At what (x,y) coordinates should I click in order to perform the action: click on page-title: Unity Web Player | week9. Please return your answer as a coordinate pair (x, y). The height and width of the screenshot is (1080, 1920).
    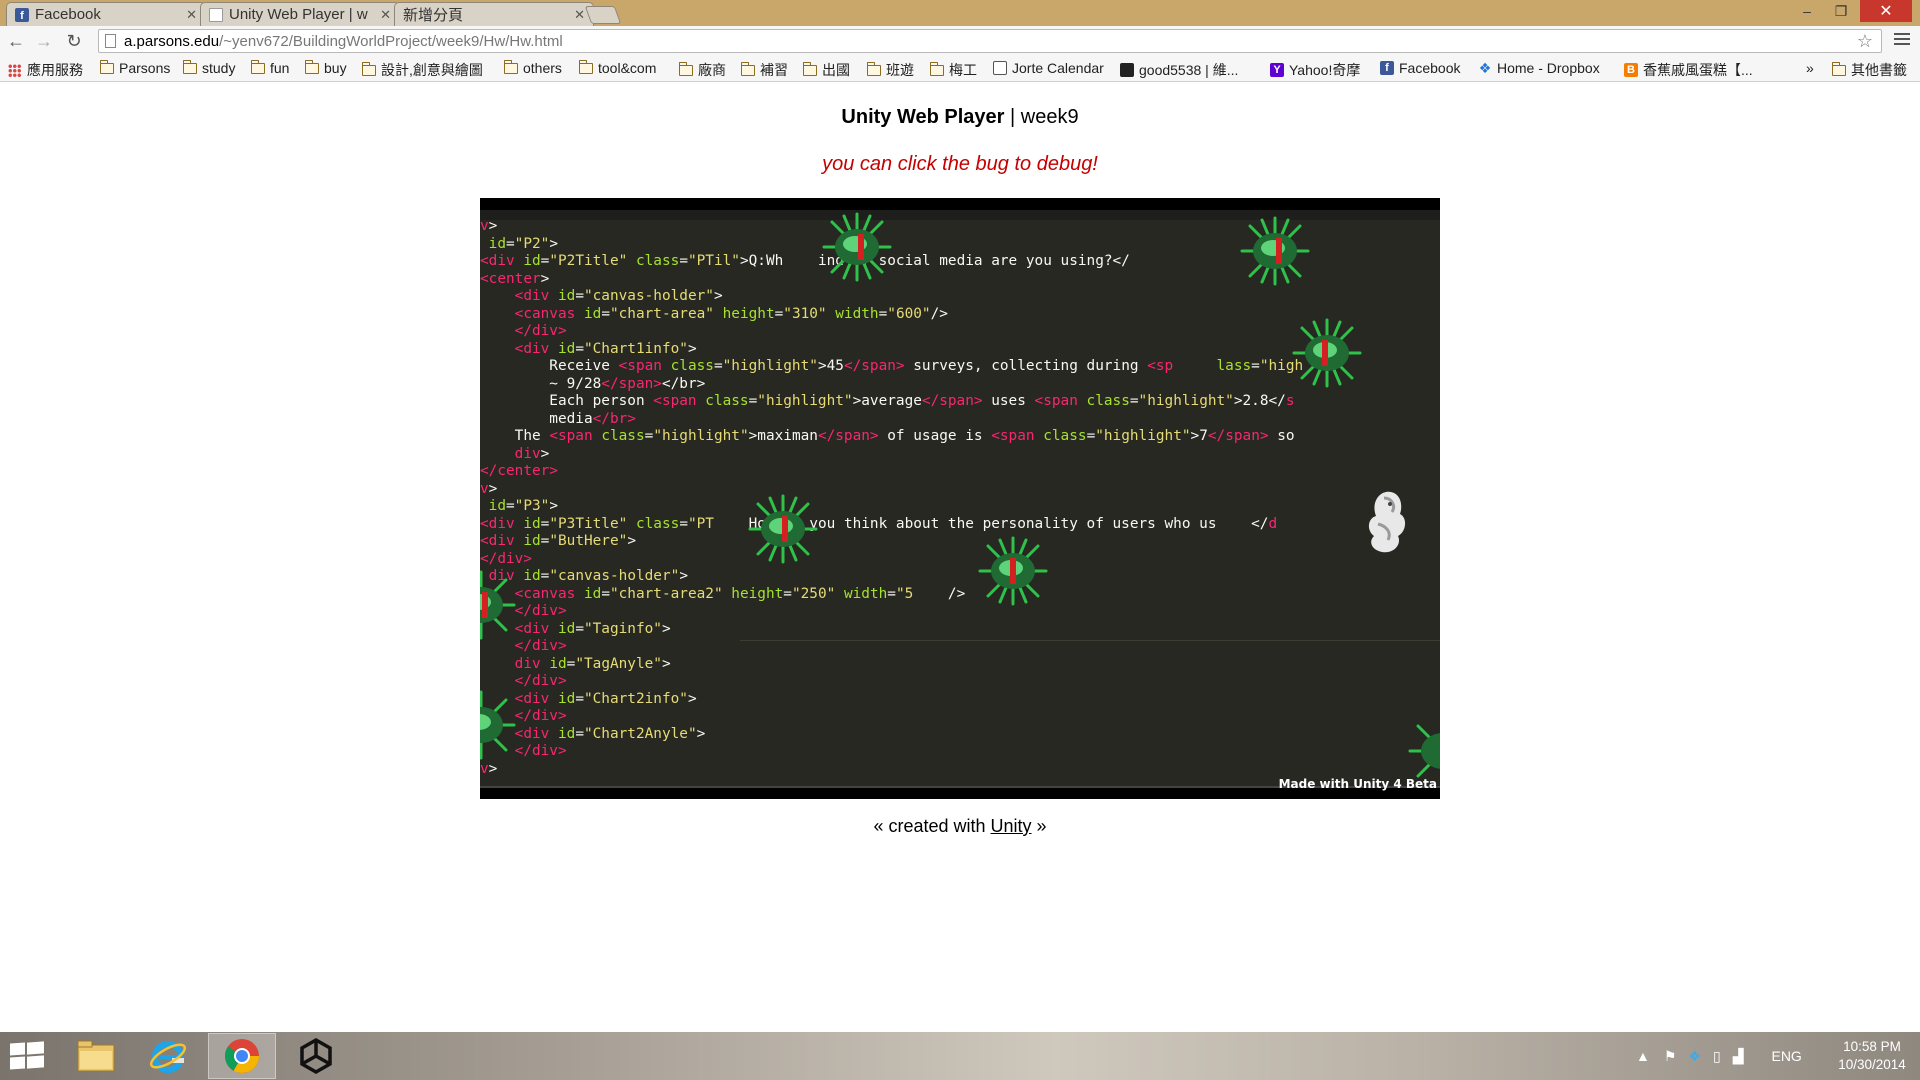
    Looking at the image, I should click on (960, 117).